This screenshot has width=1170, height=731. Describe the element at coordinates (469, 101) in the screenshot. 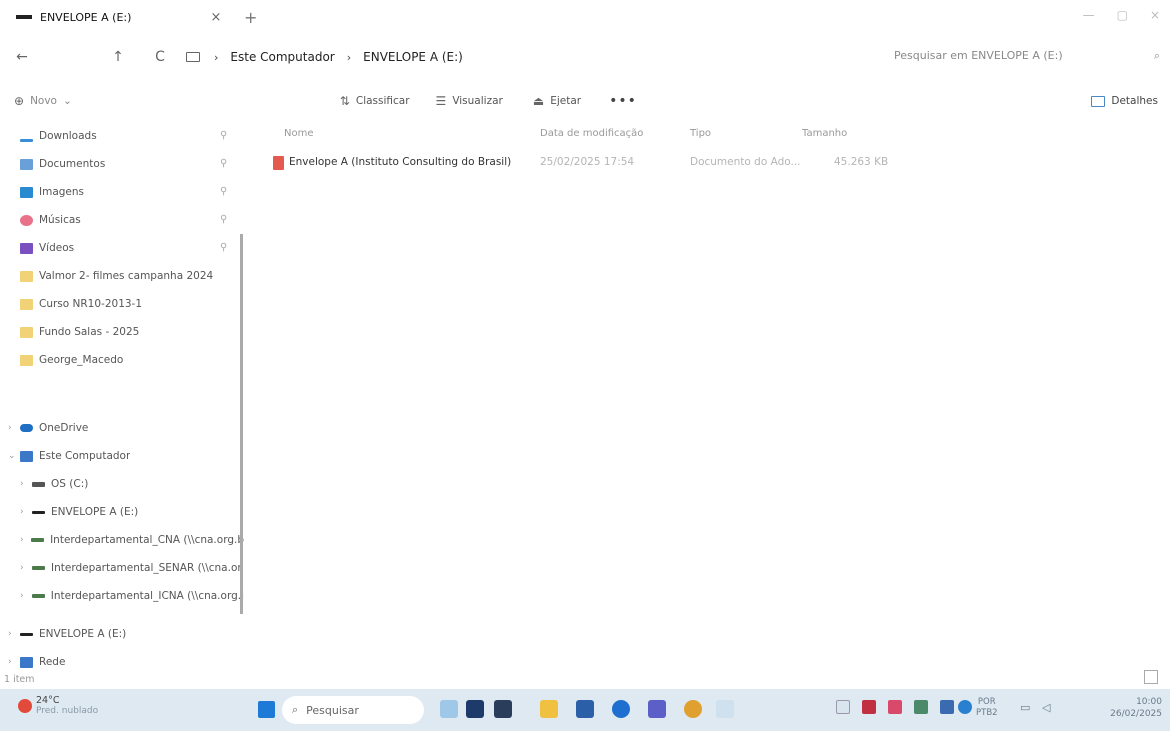

I see `view-button: ☰ Visualizar` at that location.